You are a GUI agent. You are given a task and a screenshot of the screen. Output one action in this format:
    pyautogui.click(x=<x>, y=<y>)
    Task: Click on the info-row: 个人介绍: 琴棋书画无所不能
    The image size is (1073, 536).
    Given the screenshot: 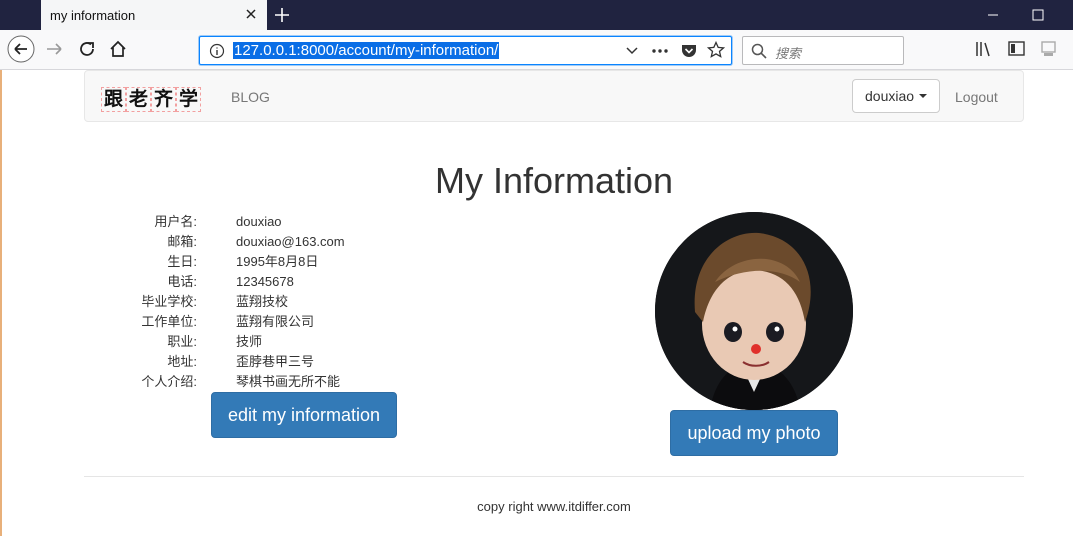 What is the action you would take?
    pyautogui.click(x=284, y=382)
    